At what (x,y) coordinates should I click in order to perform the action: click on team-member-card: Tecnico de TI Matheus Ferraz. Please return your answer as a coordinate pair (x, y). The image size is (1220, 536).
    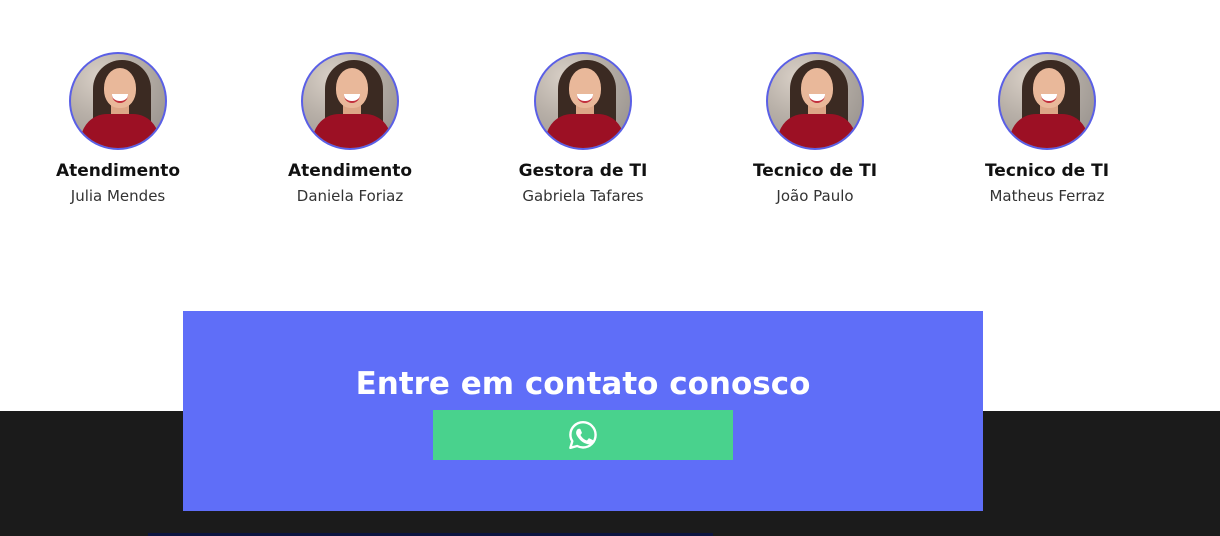
    Looking at the image, I should click on (1047, 128).